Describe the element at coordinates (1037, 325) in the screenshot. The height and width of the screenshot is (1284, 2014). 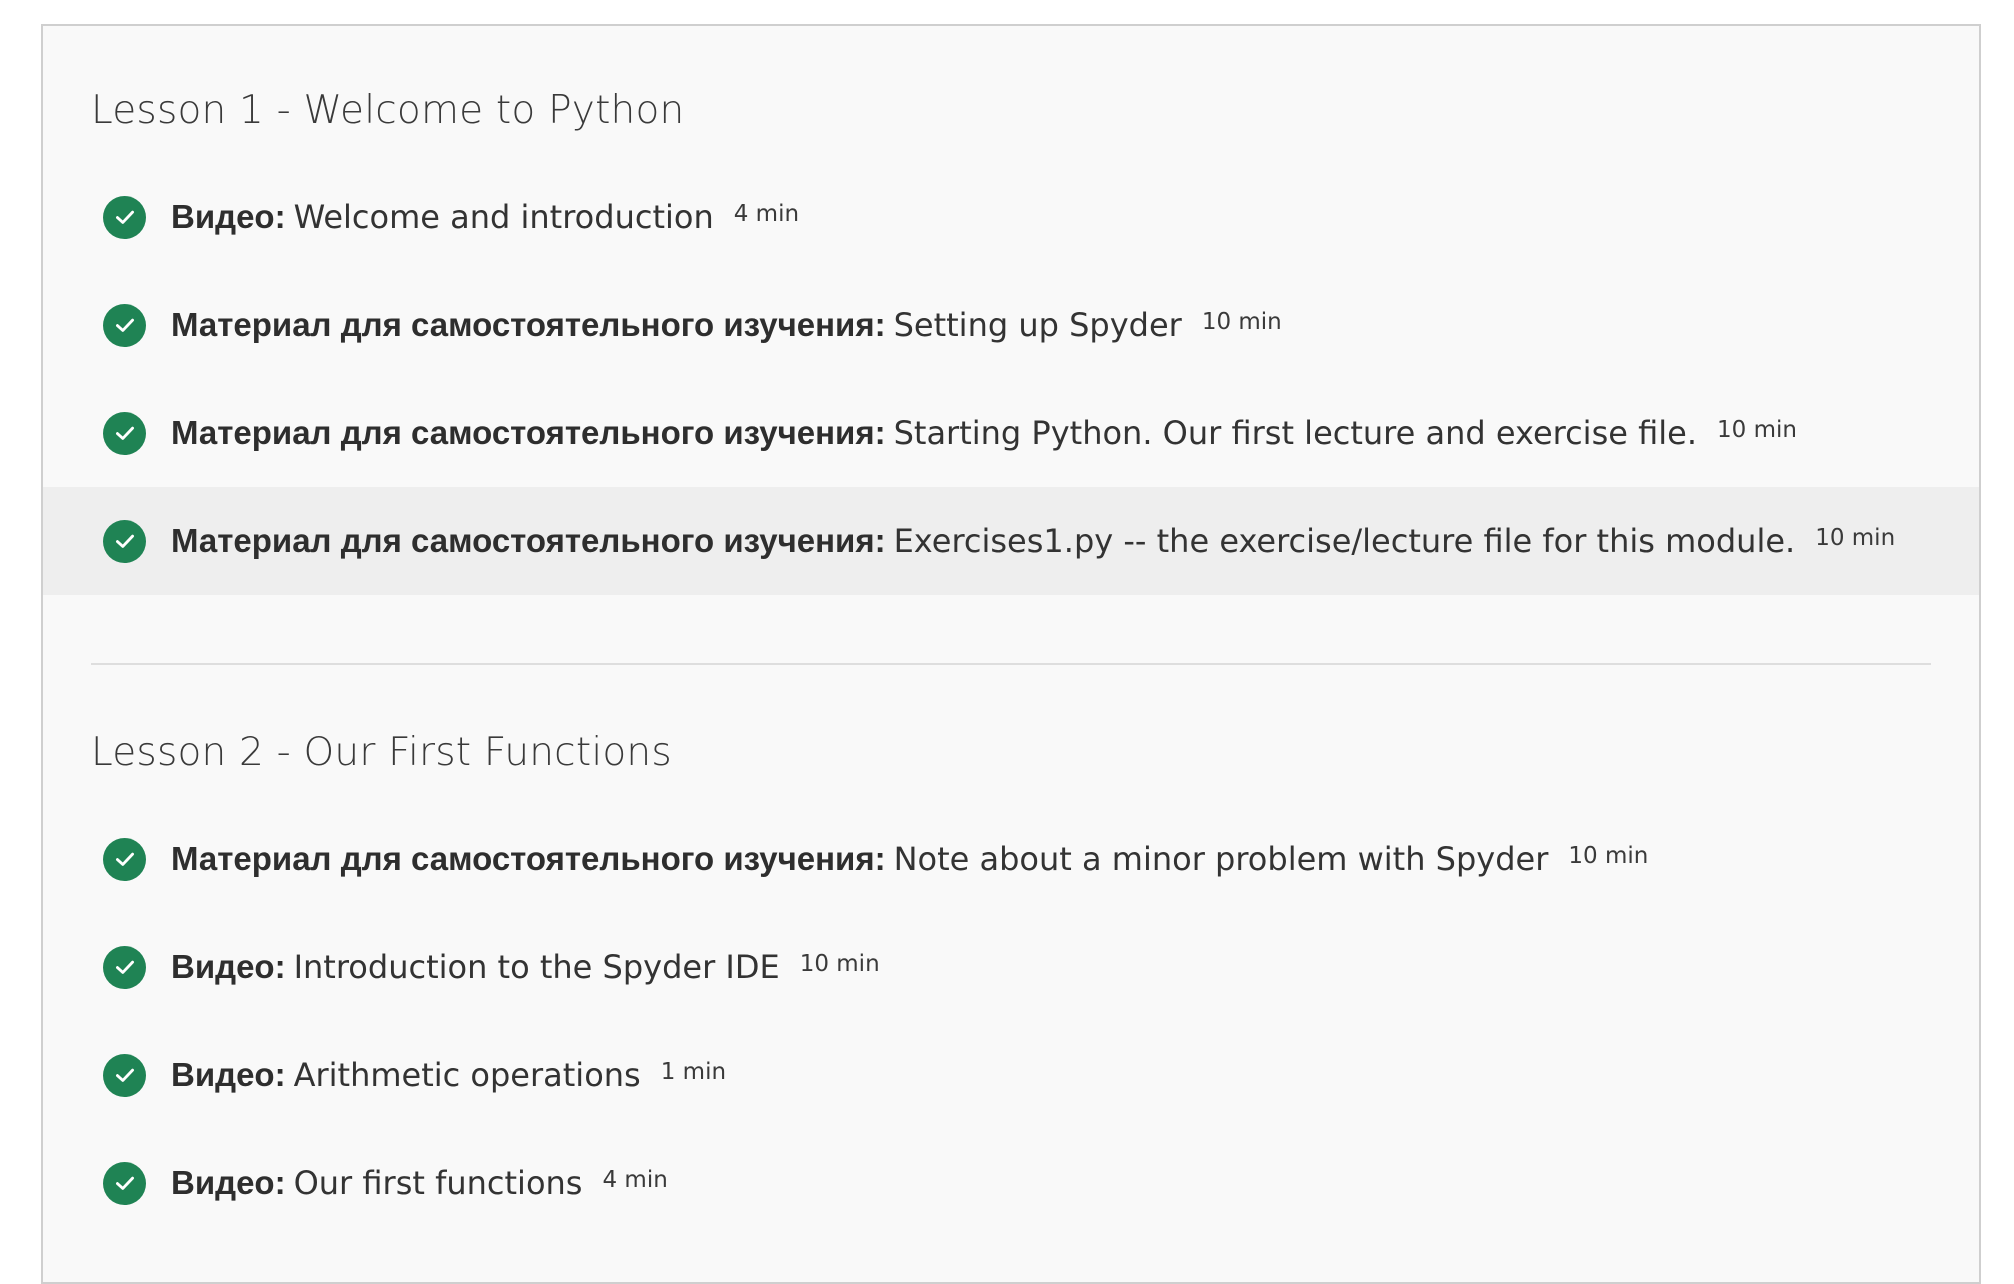
I see `item-name: Setting up Spyder` at that location.